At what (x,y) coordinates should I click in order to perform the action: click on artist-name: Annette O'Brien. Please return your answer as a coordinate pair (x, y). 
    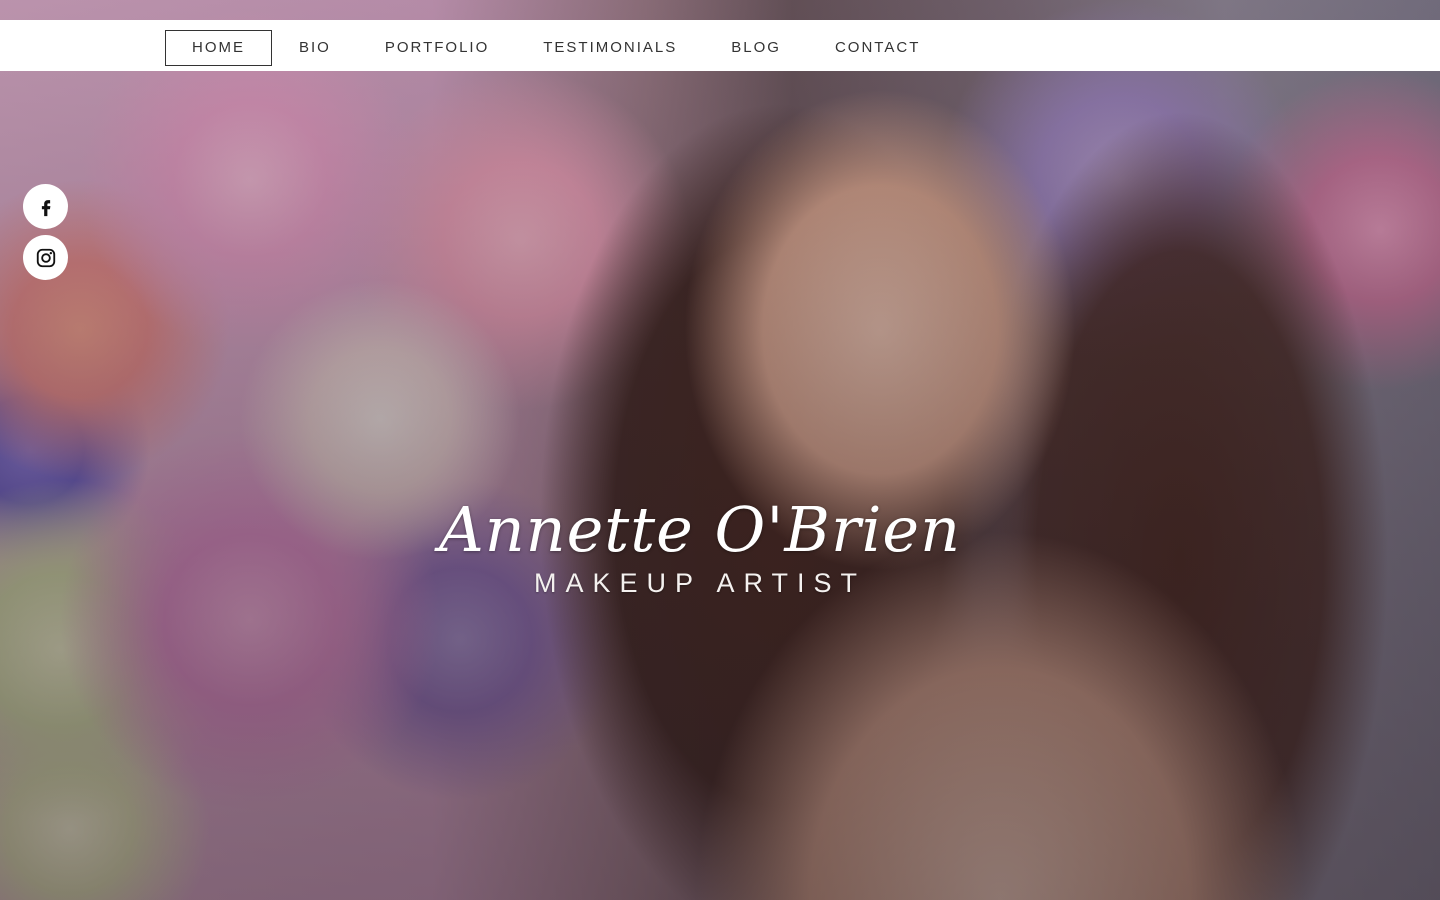
    Looking at the image, I should click on (700, 529).